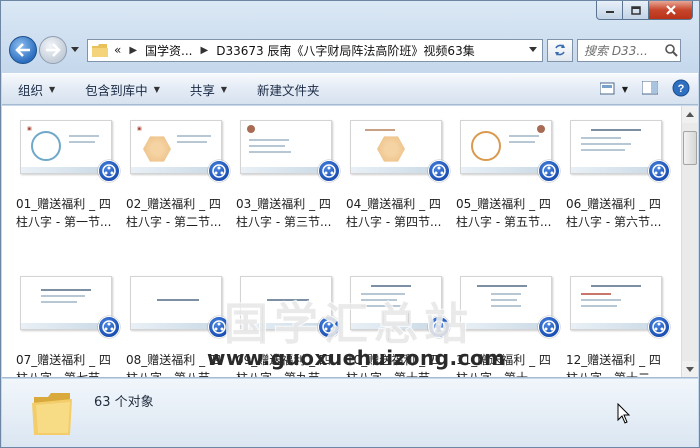 This screenshot has height=448, width=700. I want to click on maximize-icon, so click(635, 10).